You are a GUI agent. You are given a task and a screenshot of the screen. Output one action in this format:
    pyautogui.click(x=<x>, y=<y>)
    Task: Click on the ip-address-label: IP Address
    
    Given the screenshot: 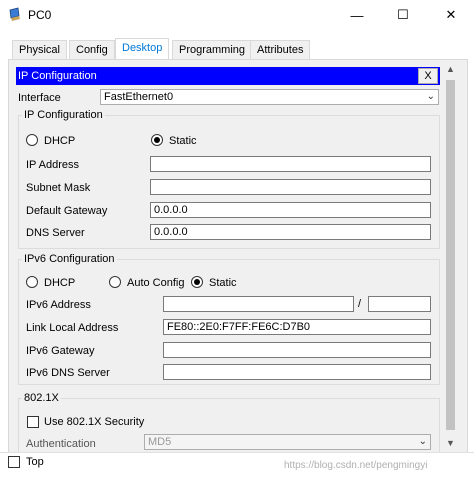 What is the action you would take?
    pyautogui.click(x=52, y=165)
    